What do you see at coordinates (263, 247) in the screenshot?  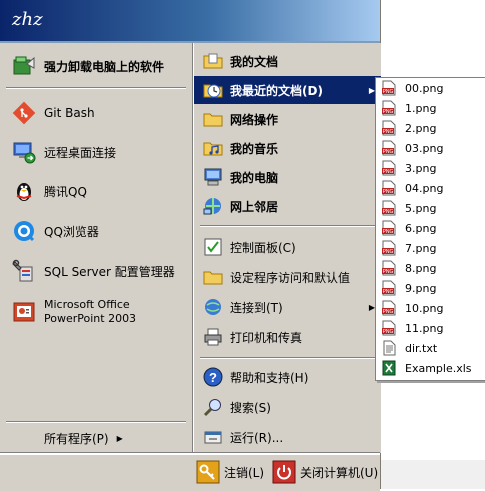 I see `setting-label: 控制面板(C)` at bounding box center [263, 247].